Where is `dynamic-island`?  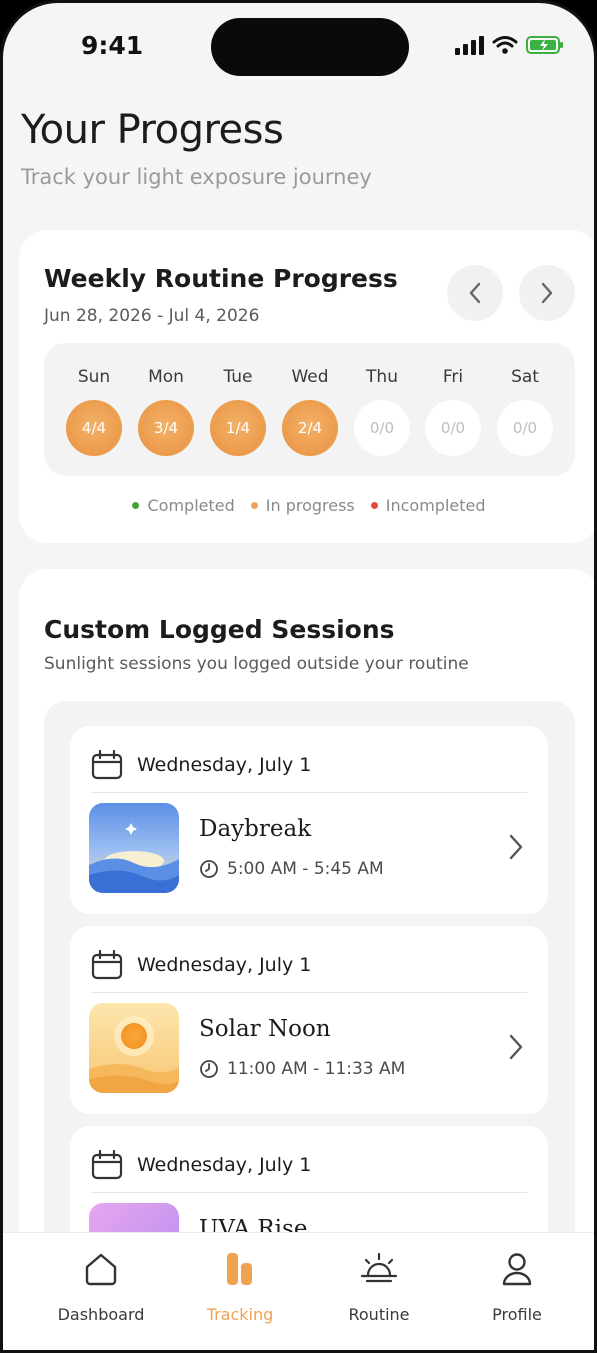
dynamic-island is located at coordinates (310, 47).